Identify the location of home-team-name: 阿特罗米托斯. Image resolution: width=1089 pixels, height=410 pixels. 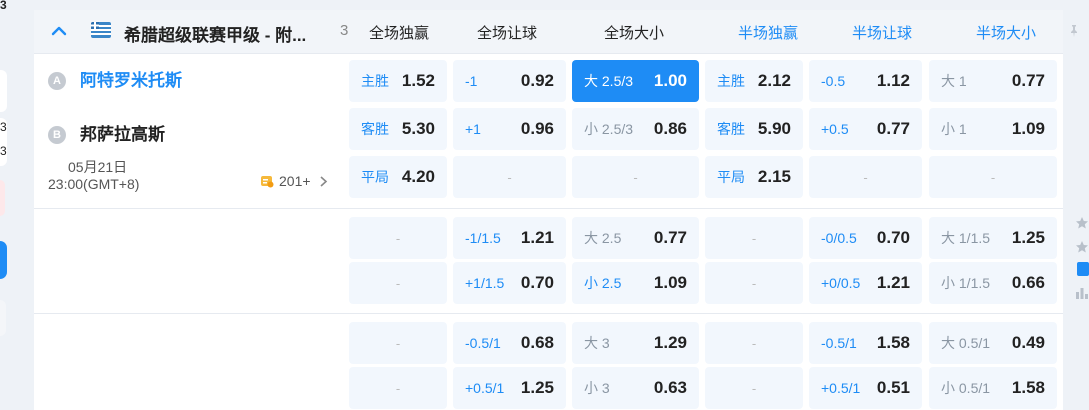
(131, 80).